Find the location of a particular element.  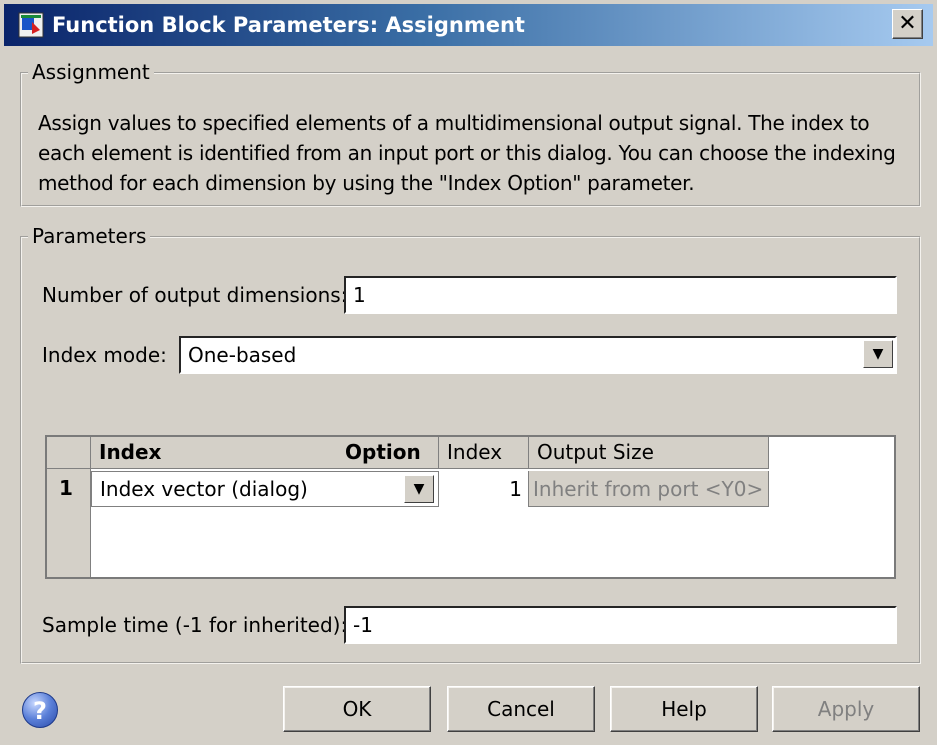

table-header-output-size: Output Size is located at coordinates (649, 453).